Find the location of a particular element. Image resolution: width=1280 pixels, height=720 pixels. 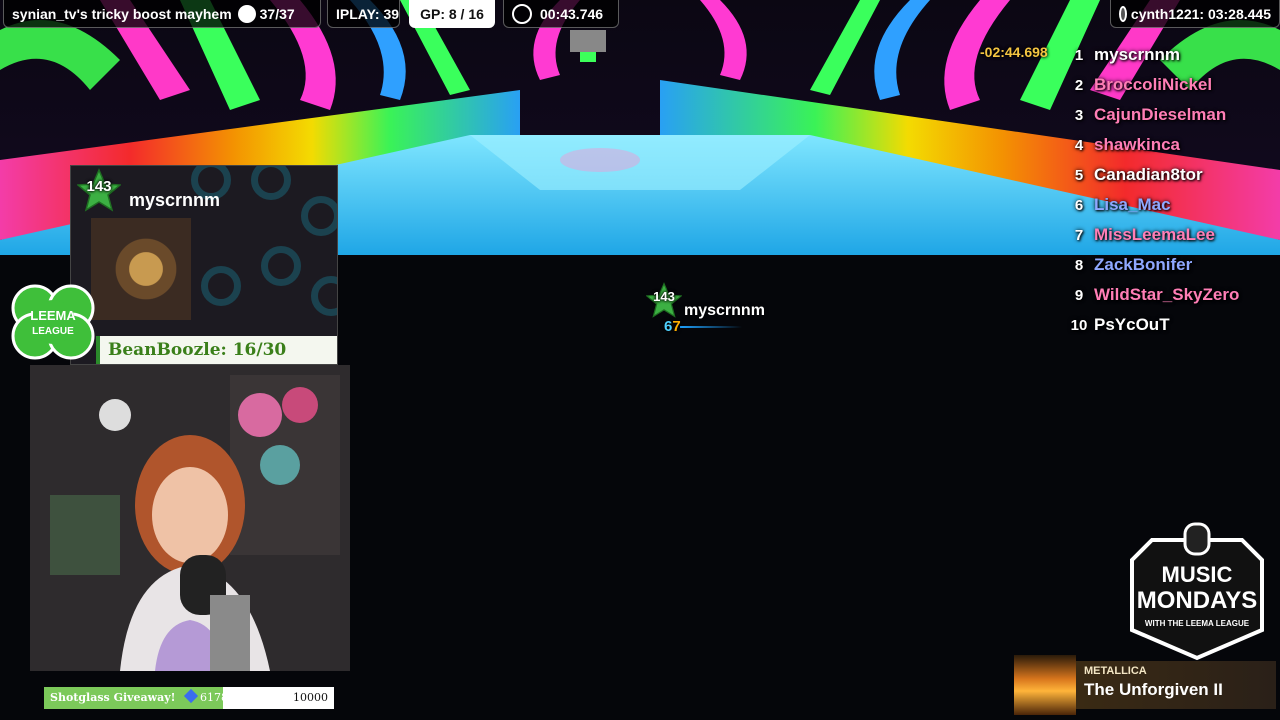

song-title: The Unforgiven II is located at coordinates (1153, 689).